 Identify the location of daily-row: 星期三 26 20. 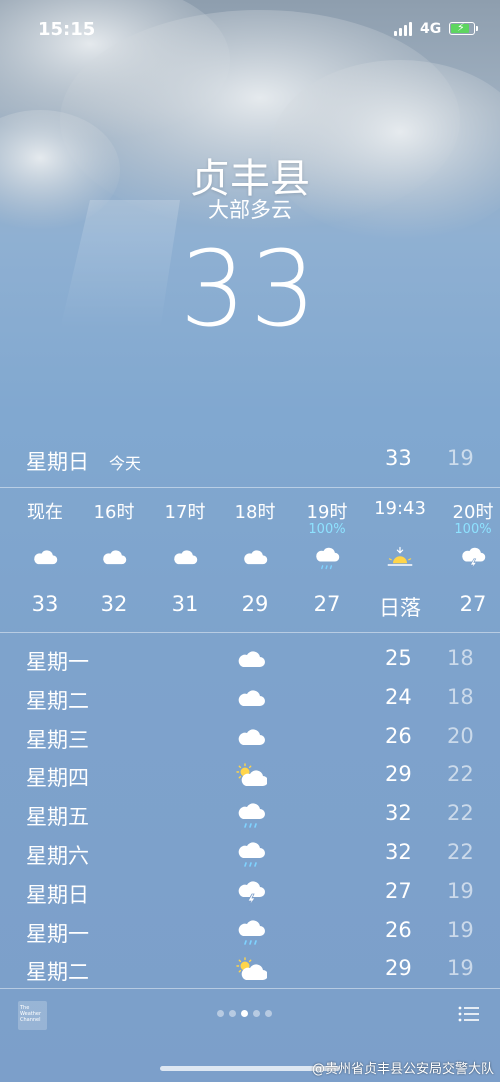
(250, 738).